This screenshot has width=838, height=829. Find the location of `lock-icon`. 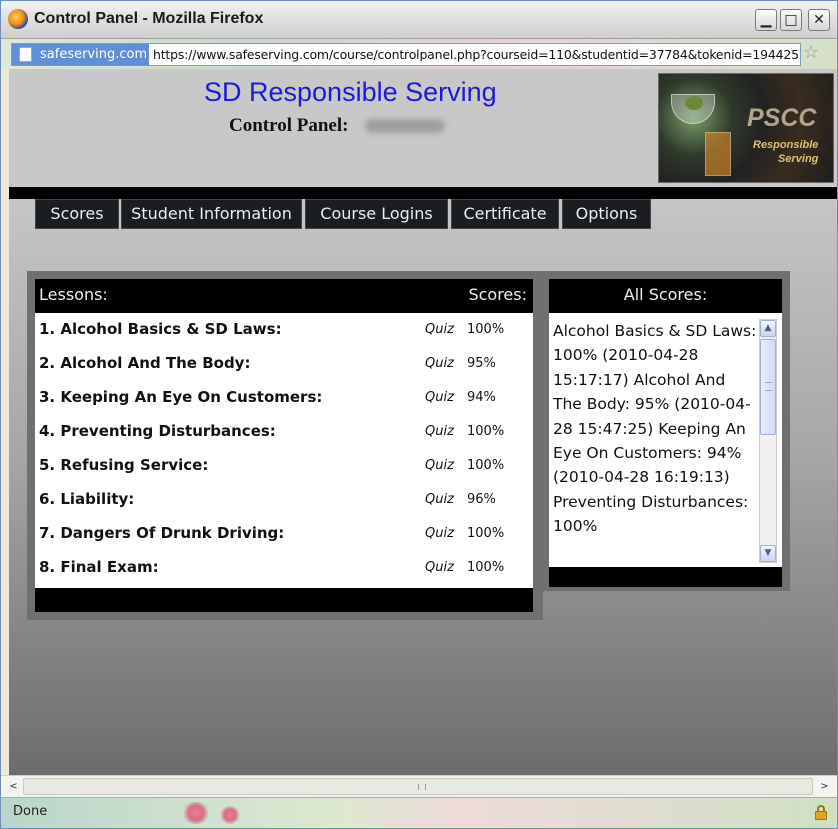

lock-icon is located at coordinates (821, 812).